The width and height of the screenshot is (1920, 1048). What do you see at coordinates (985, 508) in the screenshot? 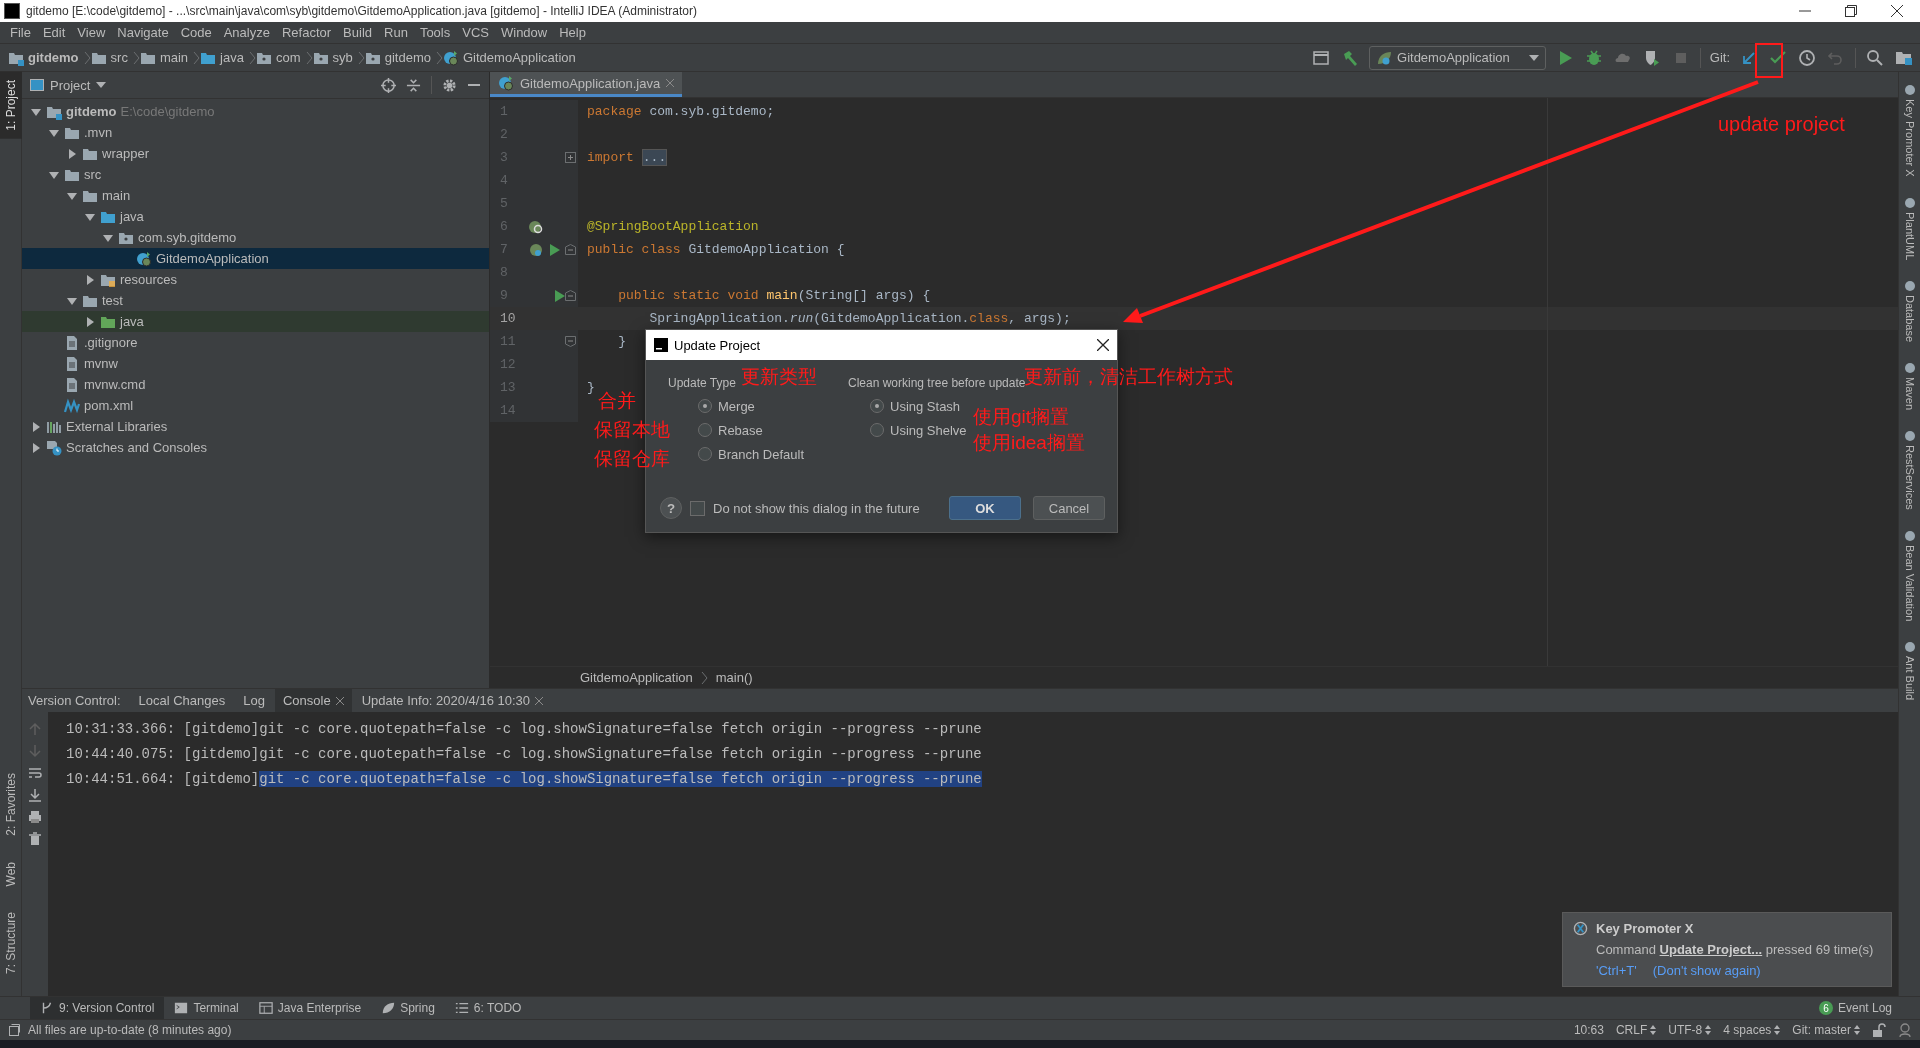
I see `ok-button: OK` at bounding box center [985, 508].